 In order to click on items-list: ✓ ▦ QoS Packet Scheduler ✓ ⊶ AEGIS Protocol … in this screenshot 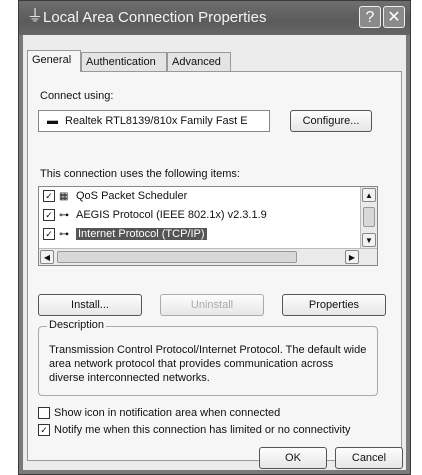, I will do `click(208, 226)`.